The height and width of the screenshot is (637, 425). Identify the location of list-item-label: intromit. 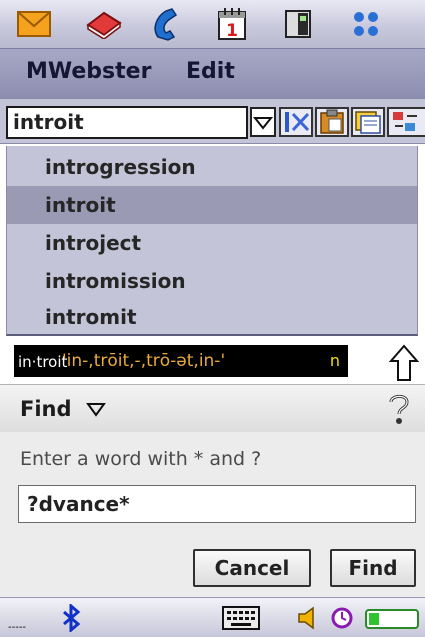
(91, 317).